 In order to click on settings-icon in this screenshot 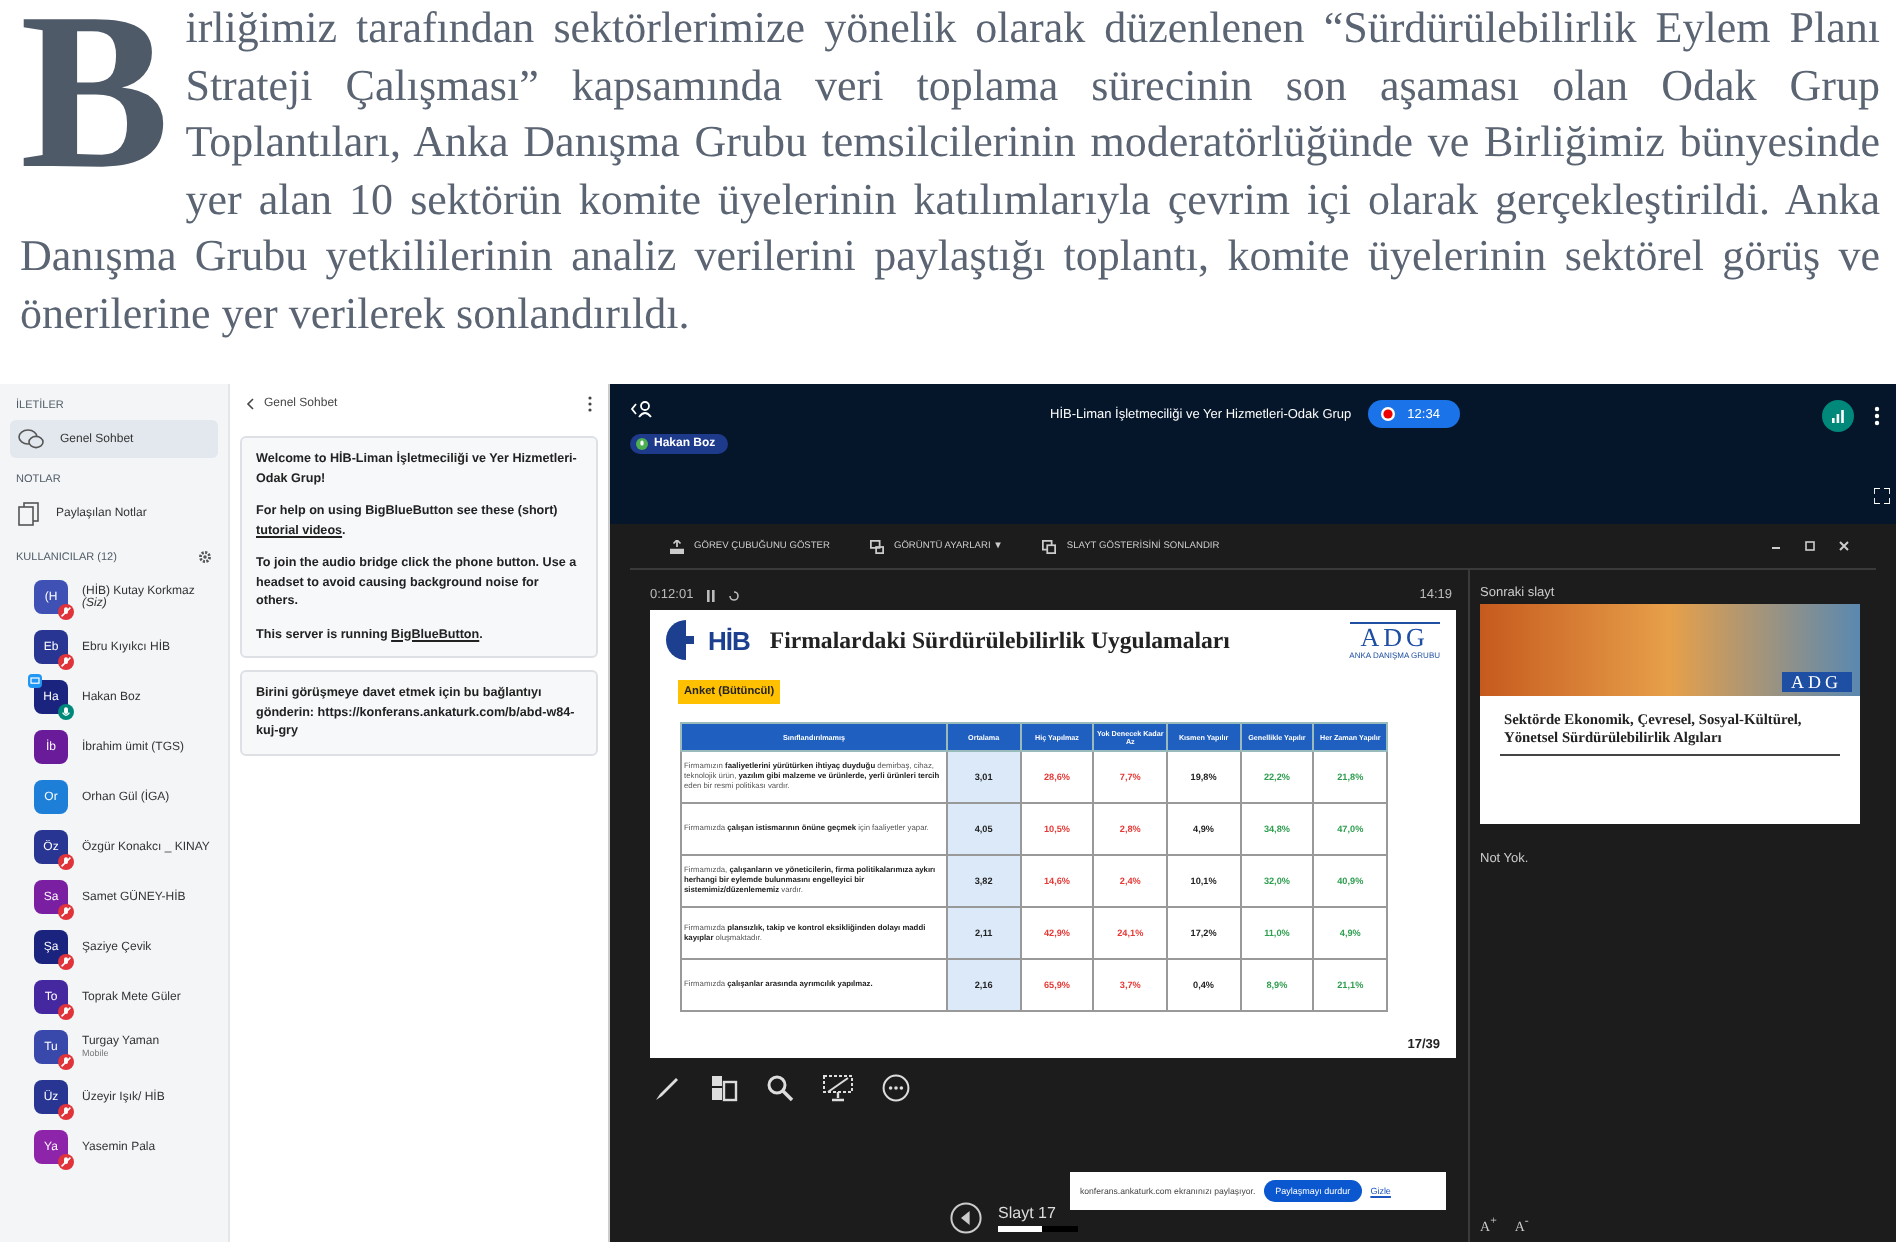, I will do `click(205, 557)`.